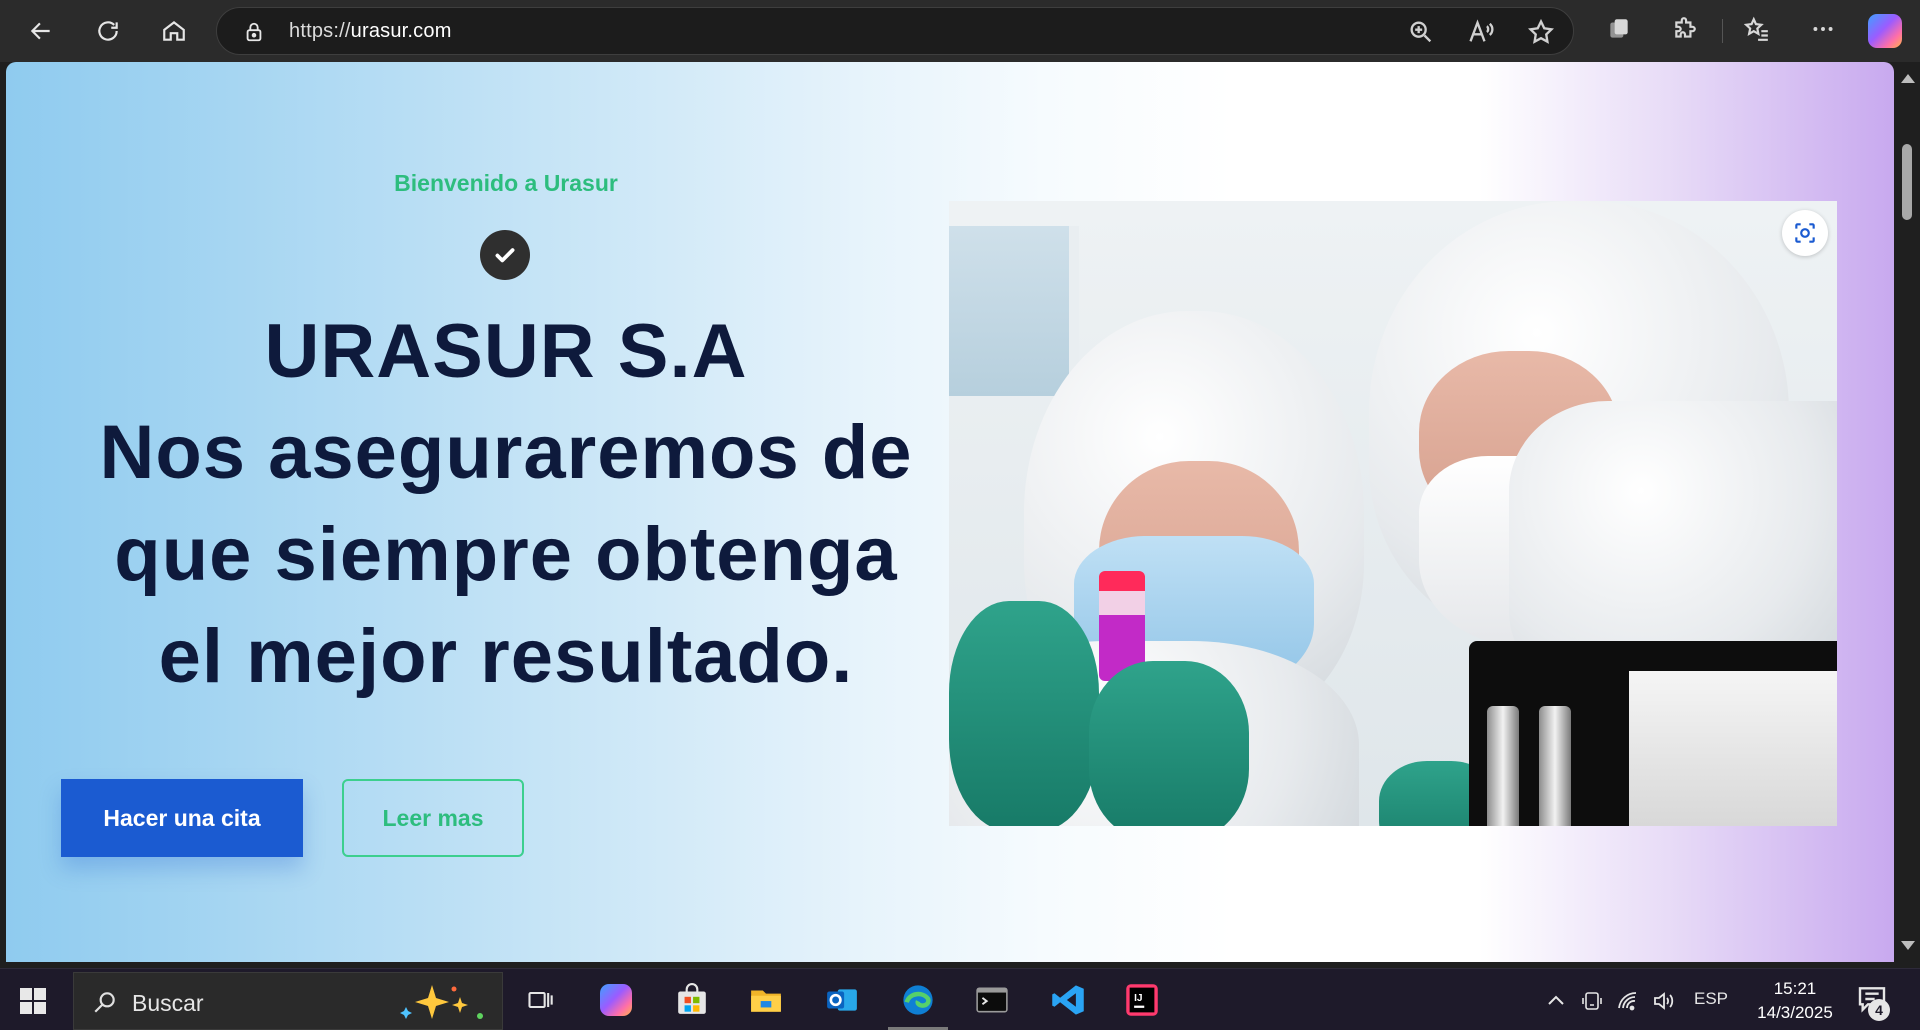 The width and height of the screenshot is (1920, 1030). I want to click on taskbar: Buscar IJ ESP 15:21 14/3/2025 4, so click(960, 999).